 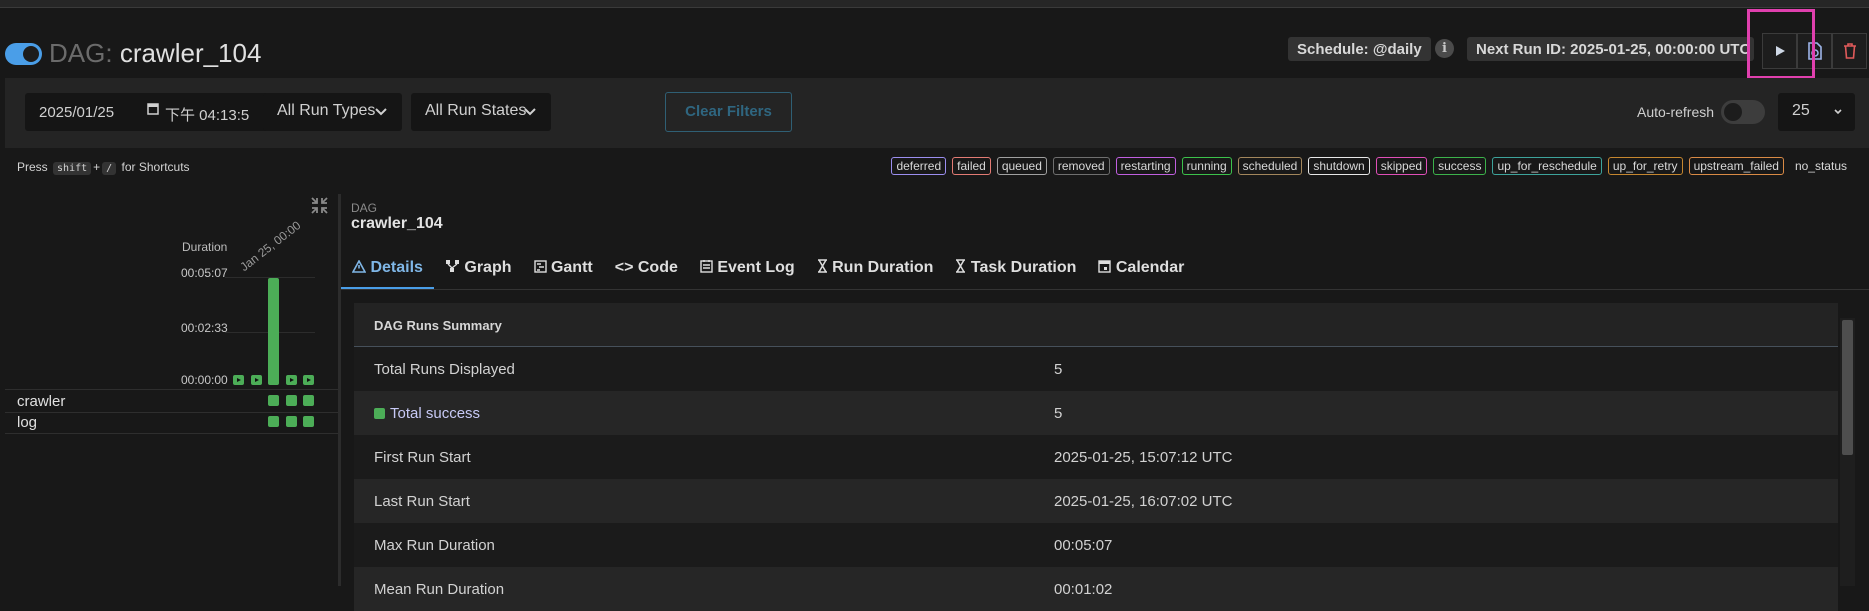 I want to click on legend-up-for-reschedule: up_for_reschedule, so click(x=1547, y=166).